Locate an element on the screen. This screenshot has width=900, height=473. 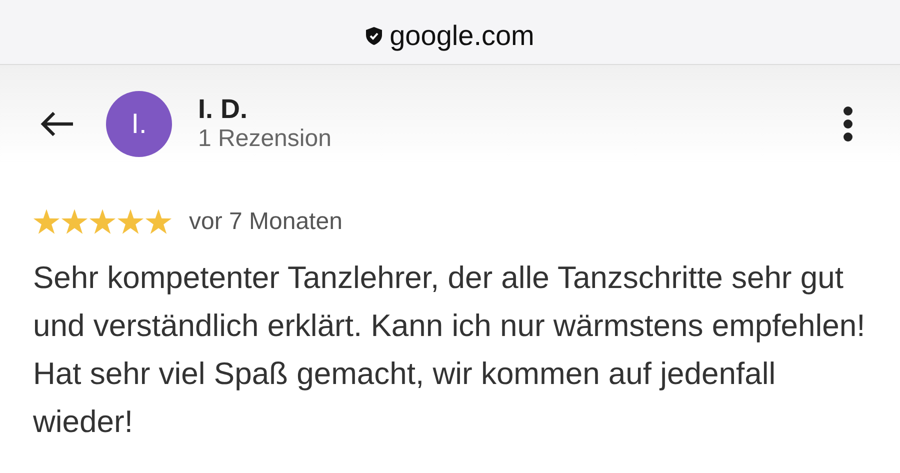
avatar: I. is located at coordinates (139, 124).